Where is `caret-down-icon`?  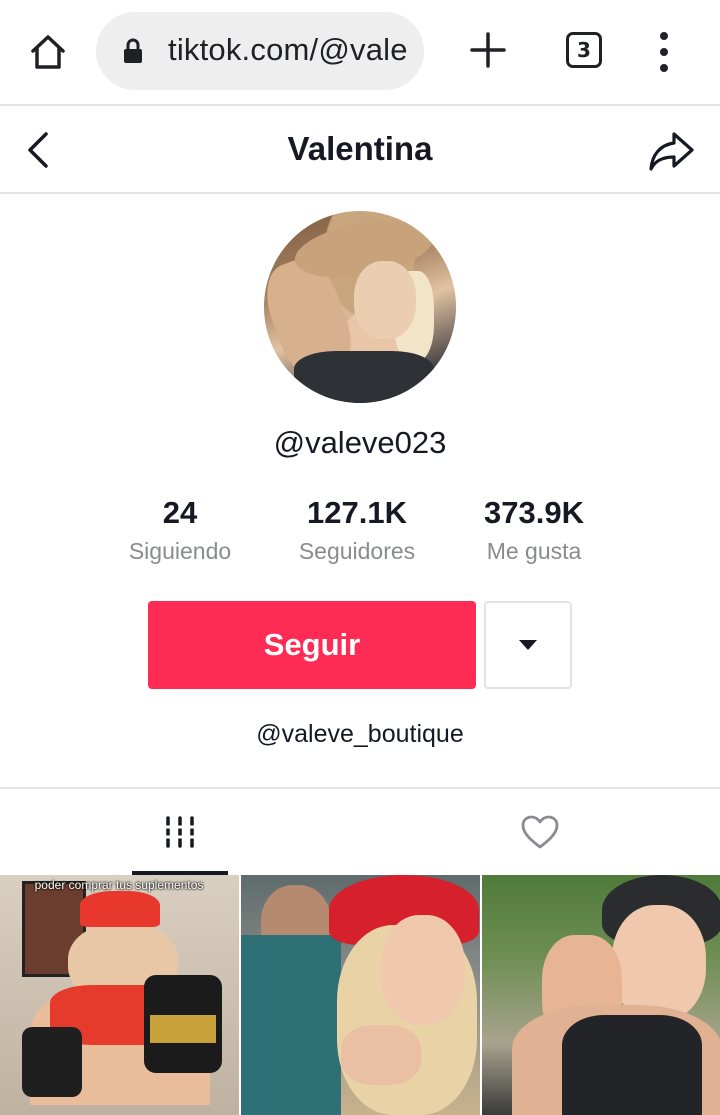 caret-down-icon is located at coordinates (528, 645).